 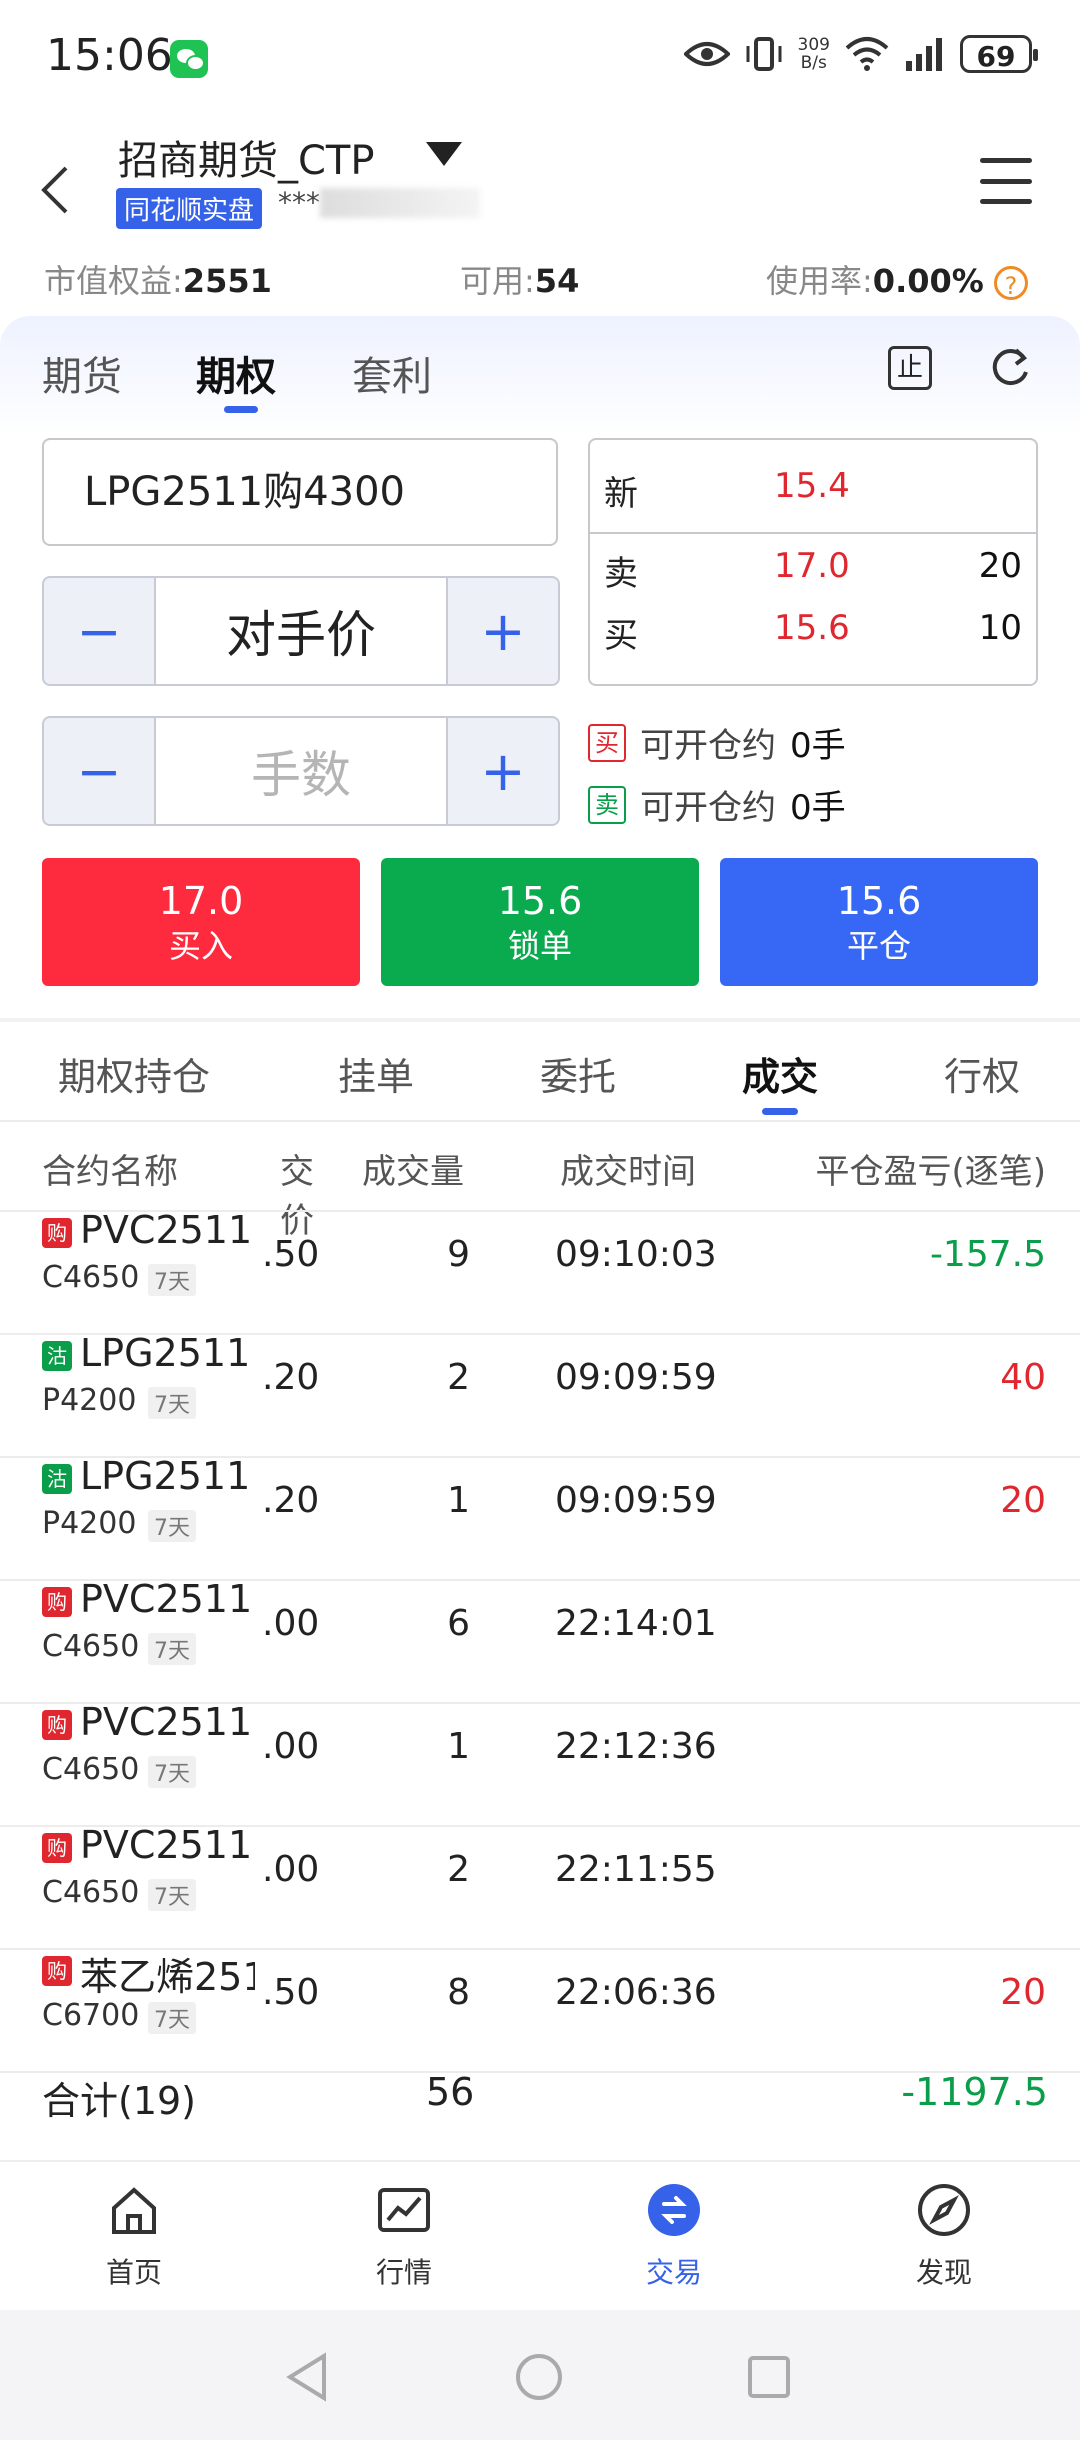 What do you see at coordinates (812, 628) in the screenshot?
I see `bid-price: 15.6` at bounding box center [812, 628].